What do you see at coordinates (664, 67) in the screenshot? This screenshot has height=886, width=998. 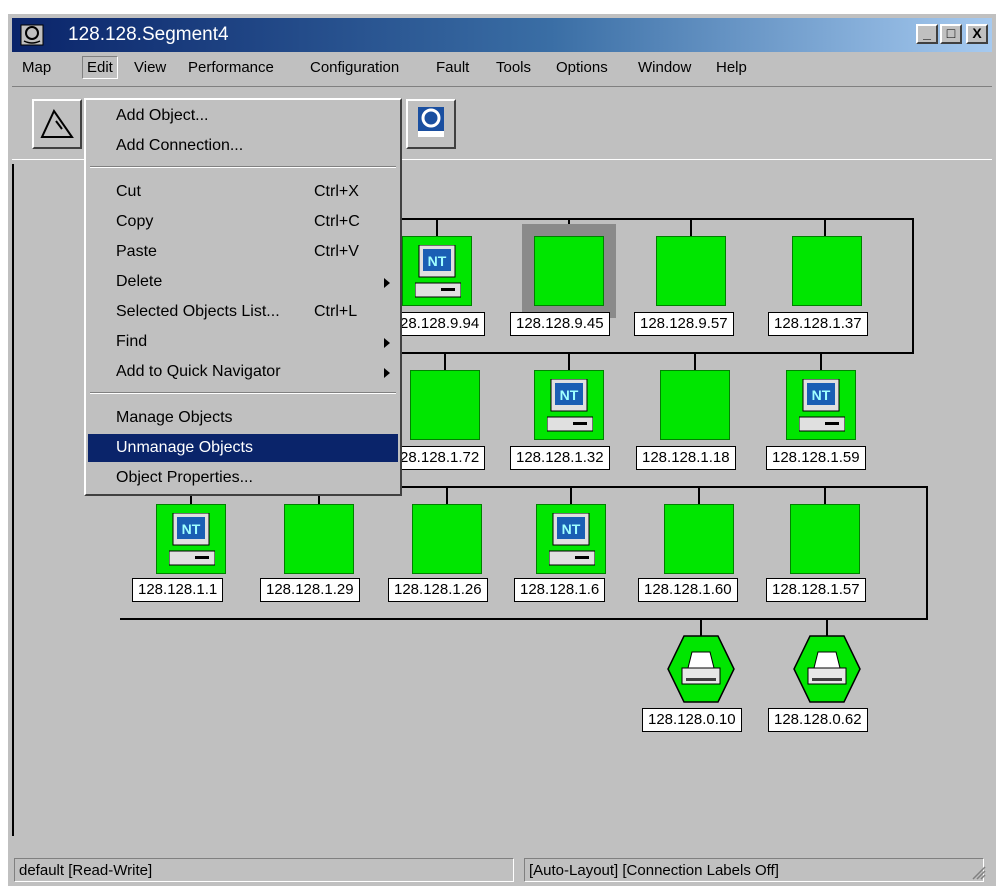 I see `menu-window: Window` at bounding box center [664, 67].